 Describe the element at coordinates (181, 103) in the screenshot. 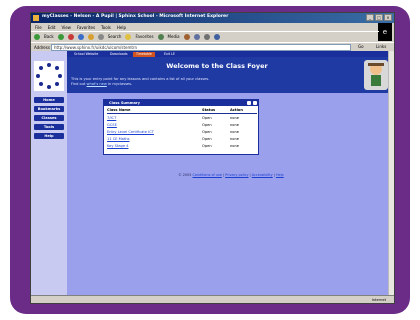

I see `panel-header: Class Summary` at that location.